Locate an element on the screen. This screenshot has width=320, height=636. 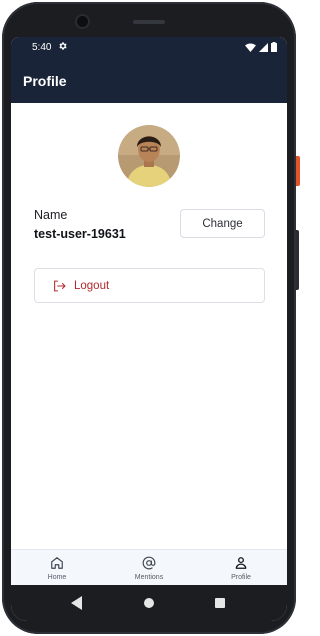
nav-item-mentions: Mentions is located at coordinates (149, 567).